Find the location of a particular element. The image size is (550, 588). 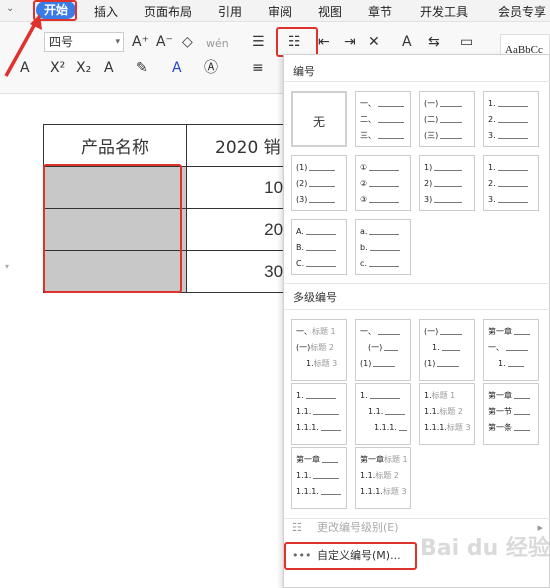

font-color-icon: A is located at coordinates (177, 68).